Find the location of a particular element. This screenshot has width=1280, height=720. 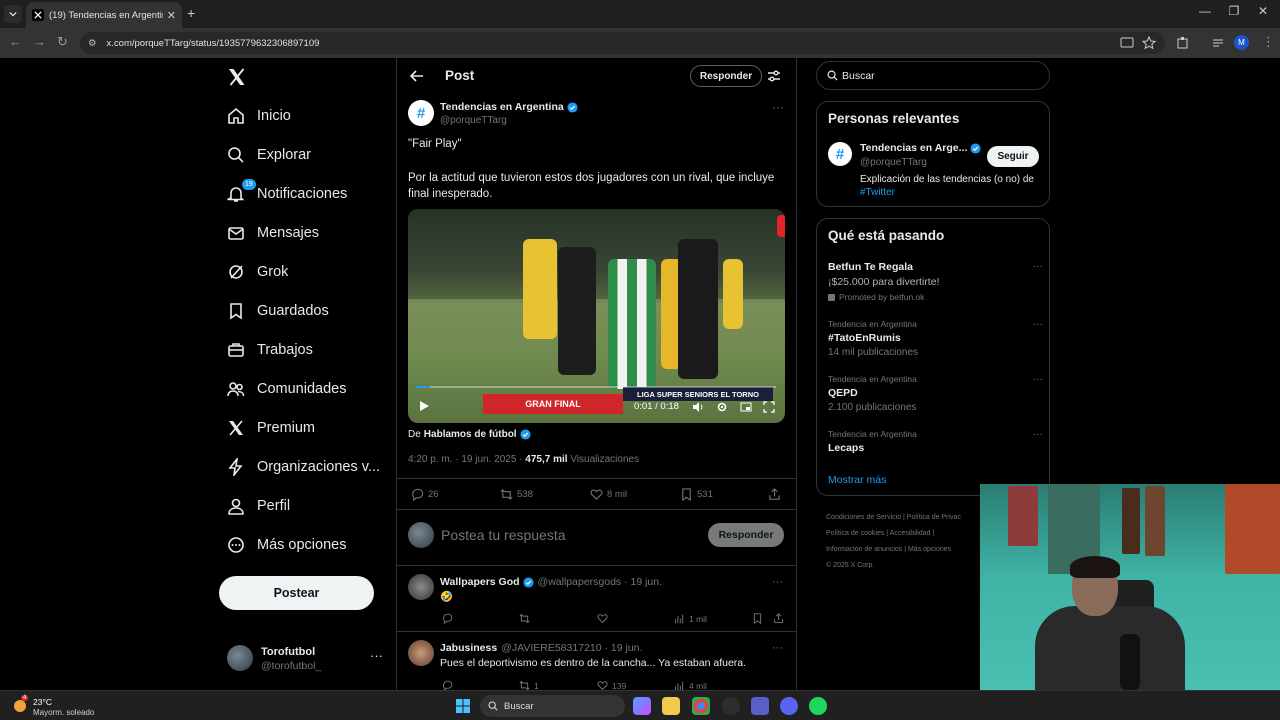

forward-icon: → is located at coordinates (39, 41).